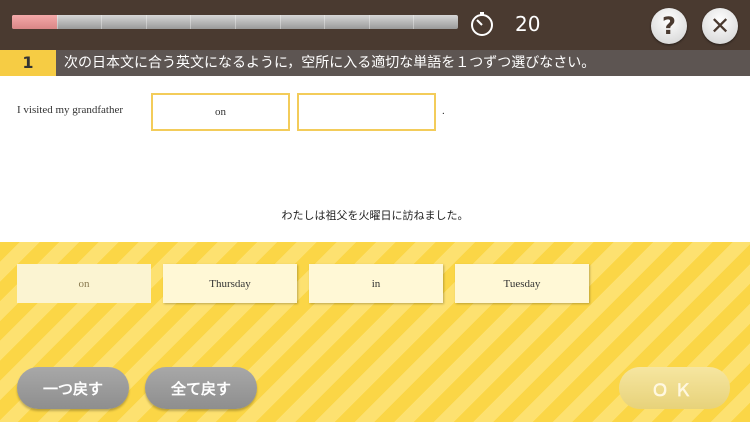 Image resolution: width=750 pixels, height=422 pixels. What do you see at coordinates (70, 110) in the screenshot?
I see `sentence-prefix: I visited my grandfather` at bounding box center [70, 110].